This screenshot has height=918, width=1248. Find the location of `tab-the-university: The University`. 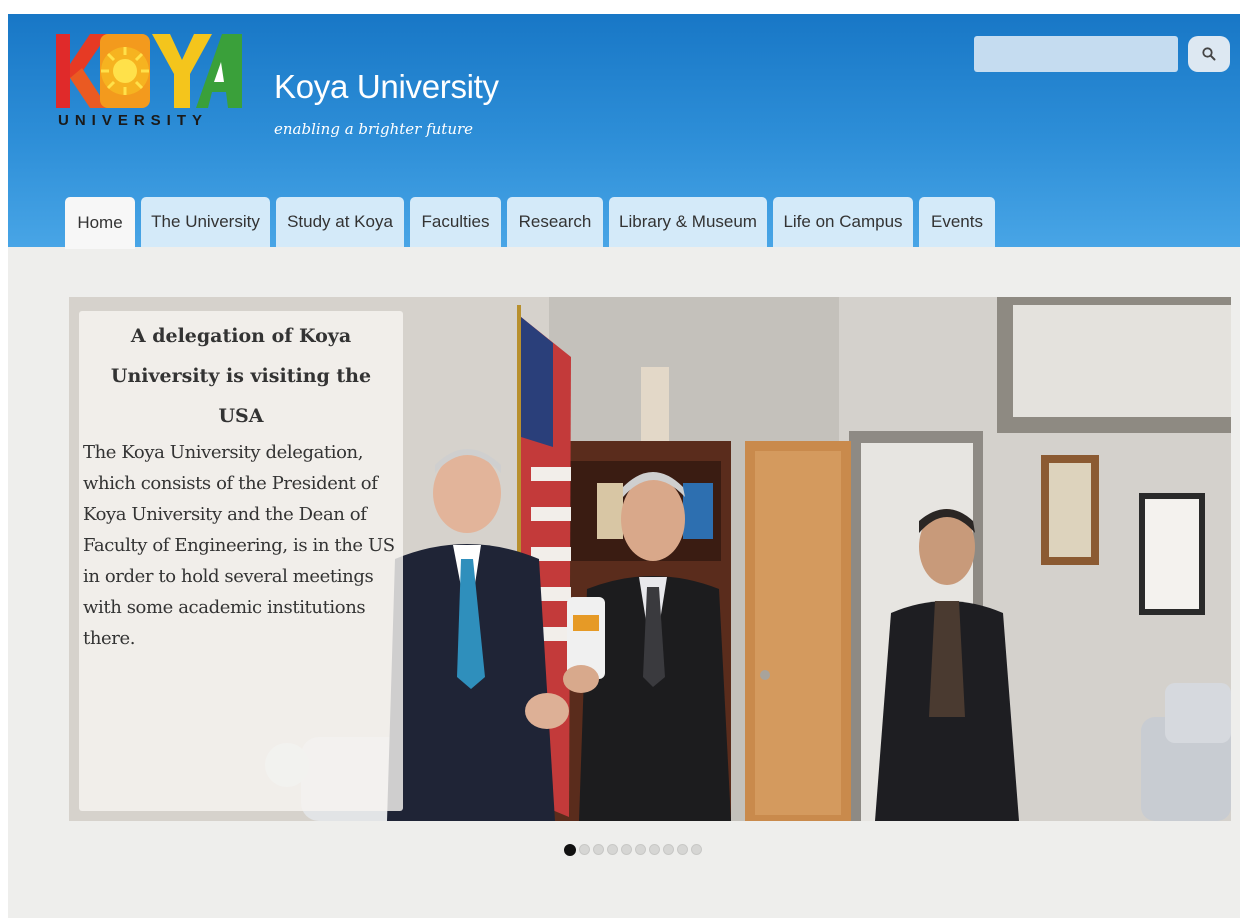

tab-the-university: The University is located at coordinates (205, 222).